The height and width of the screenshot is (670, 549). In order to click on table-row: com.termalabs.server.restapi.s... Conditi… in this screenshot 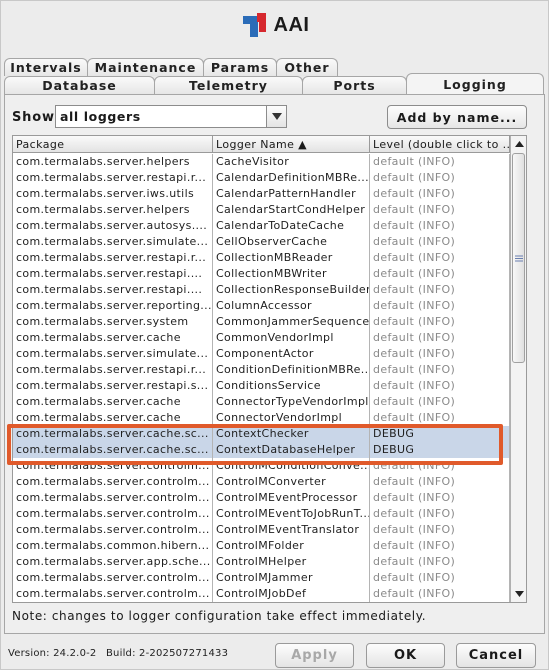, I will do `click(261, 386)`.